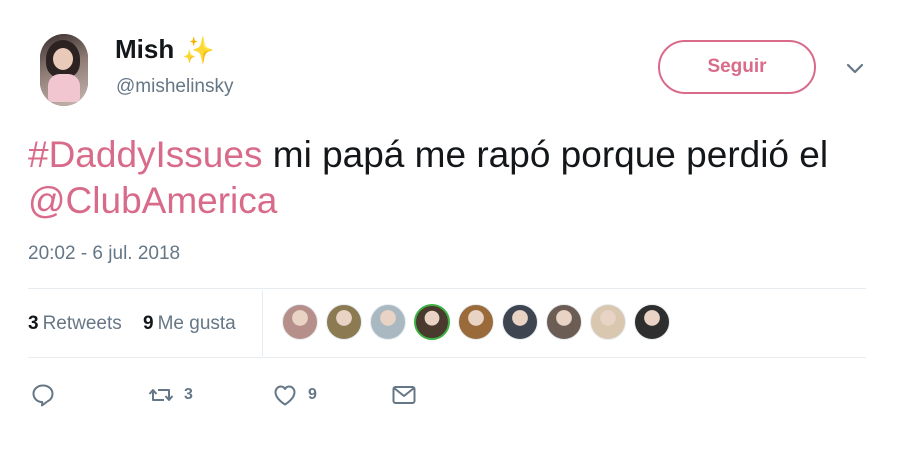  What do you see at coordinates (64, 70) in the screenshot?
I see `user-avatar` at bounding box center [64, 70].